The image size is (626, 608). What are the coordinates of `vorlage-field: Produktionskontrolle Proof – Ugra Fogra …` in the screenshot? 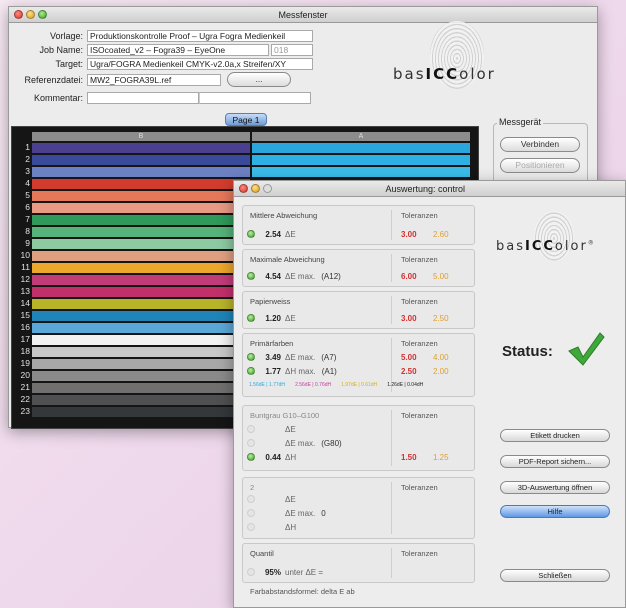 It's located at (200, 35).